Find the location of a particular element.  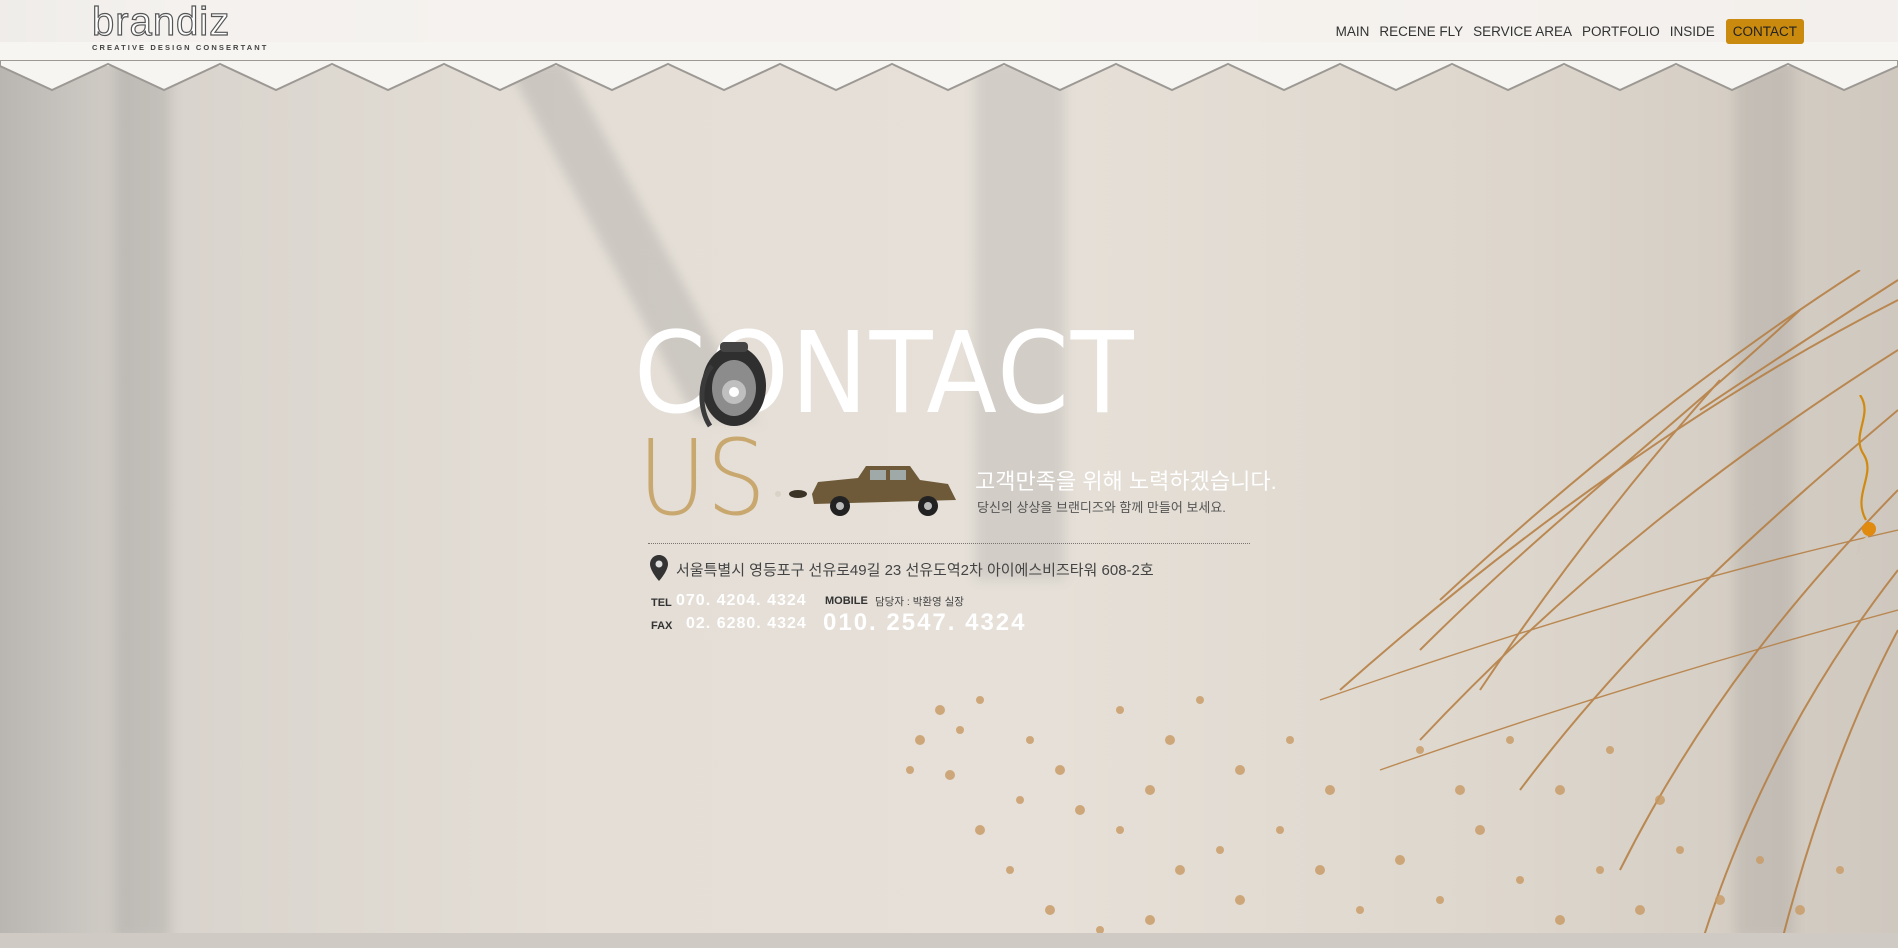

logo-tagline: CREATIVE DESIGN CONSERTANT is located at coordinates (180, 47).